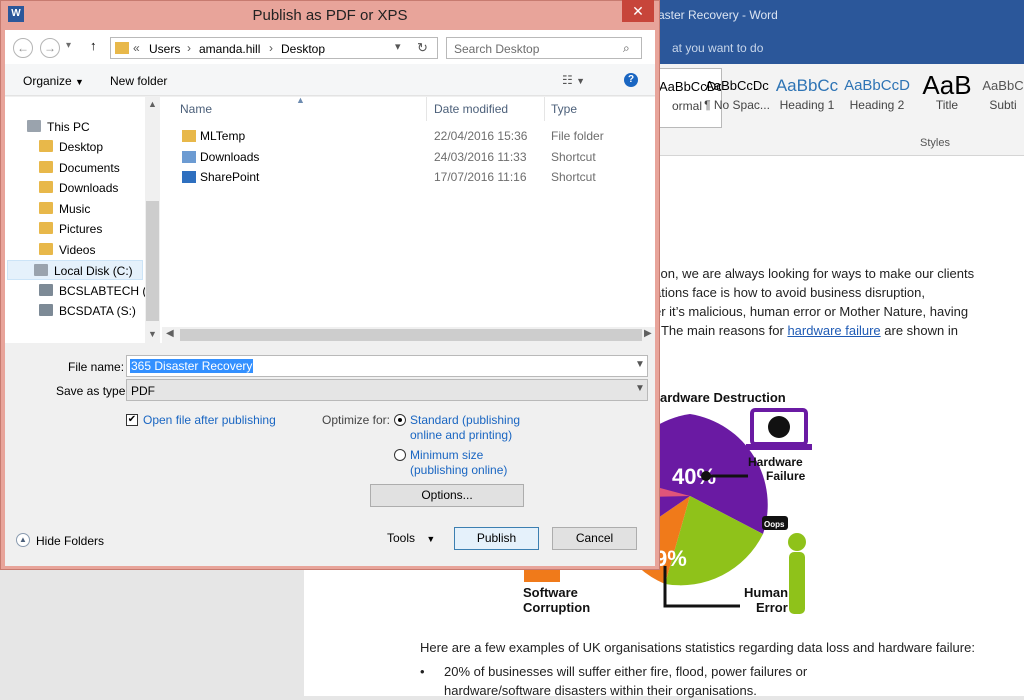 The image size is (1024, 700). What do you see at coordinates (564, 109) in the screenshot?
I see `column-type: Type` at bounding box center [564, 109].